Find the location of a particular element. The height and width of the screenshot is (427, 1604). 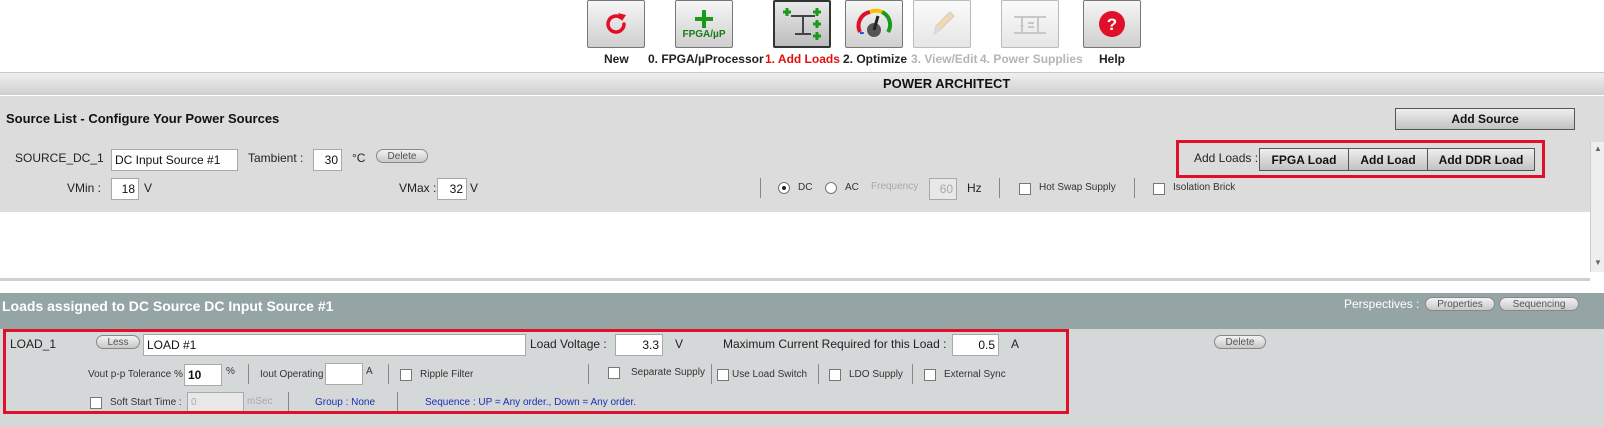

ac-label: AC is located at coordinates (852, 187).